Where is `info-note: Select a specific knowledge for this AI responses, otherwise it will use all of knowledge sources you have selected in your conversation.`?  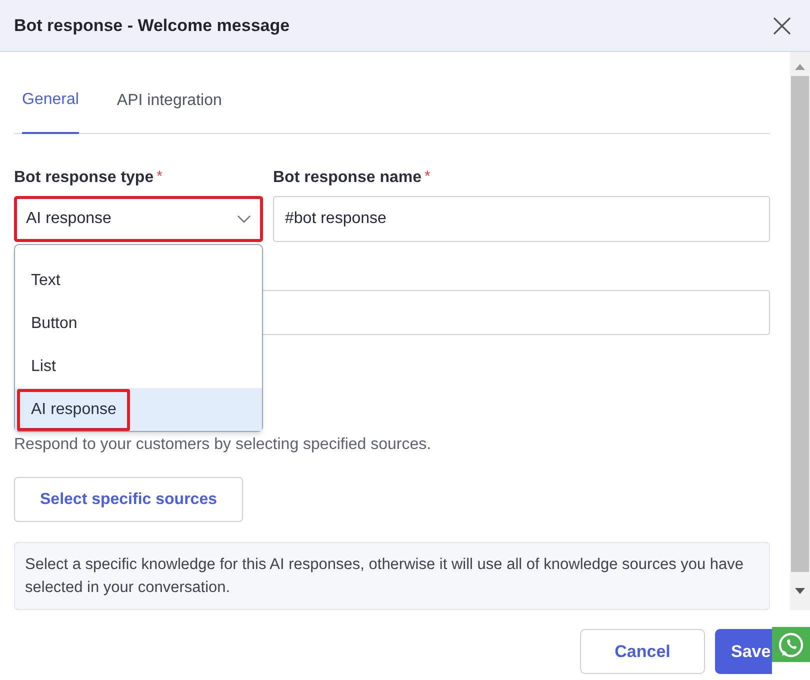
info-note: Select a specific knowledge for this AI responses, otherwise it will use all of knowledge sources you have selected in your conversation. is located at coordinates (392, 576).